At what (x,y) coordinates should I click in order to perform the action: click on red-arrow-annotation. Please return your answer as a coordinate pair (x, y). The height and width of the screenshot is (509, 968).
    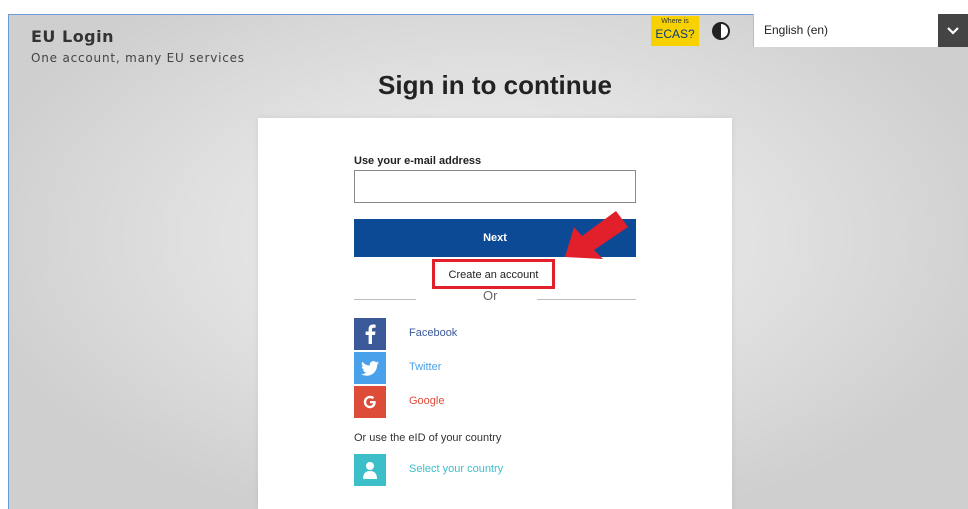
    Looking at the image, I should click on (596, 235).